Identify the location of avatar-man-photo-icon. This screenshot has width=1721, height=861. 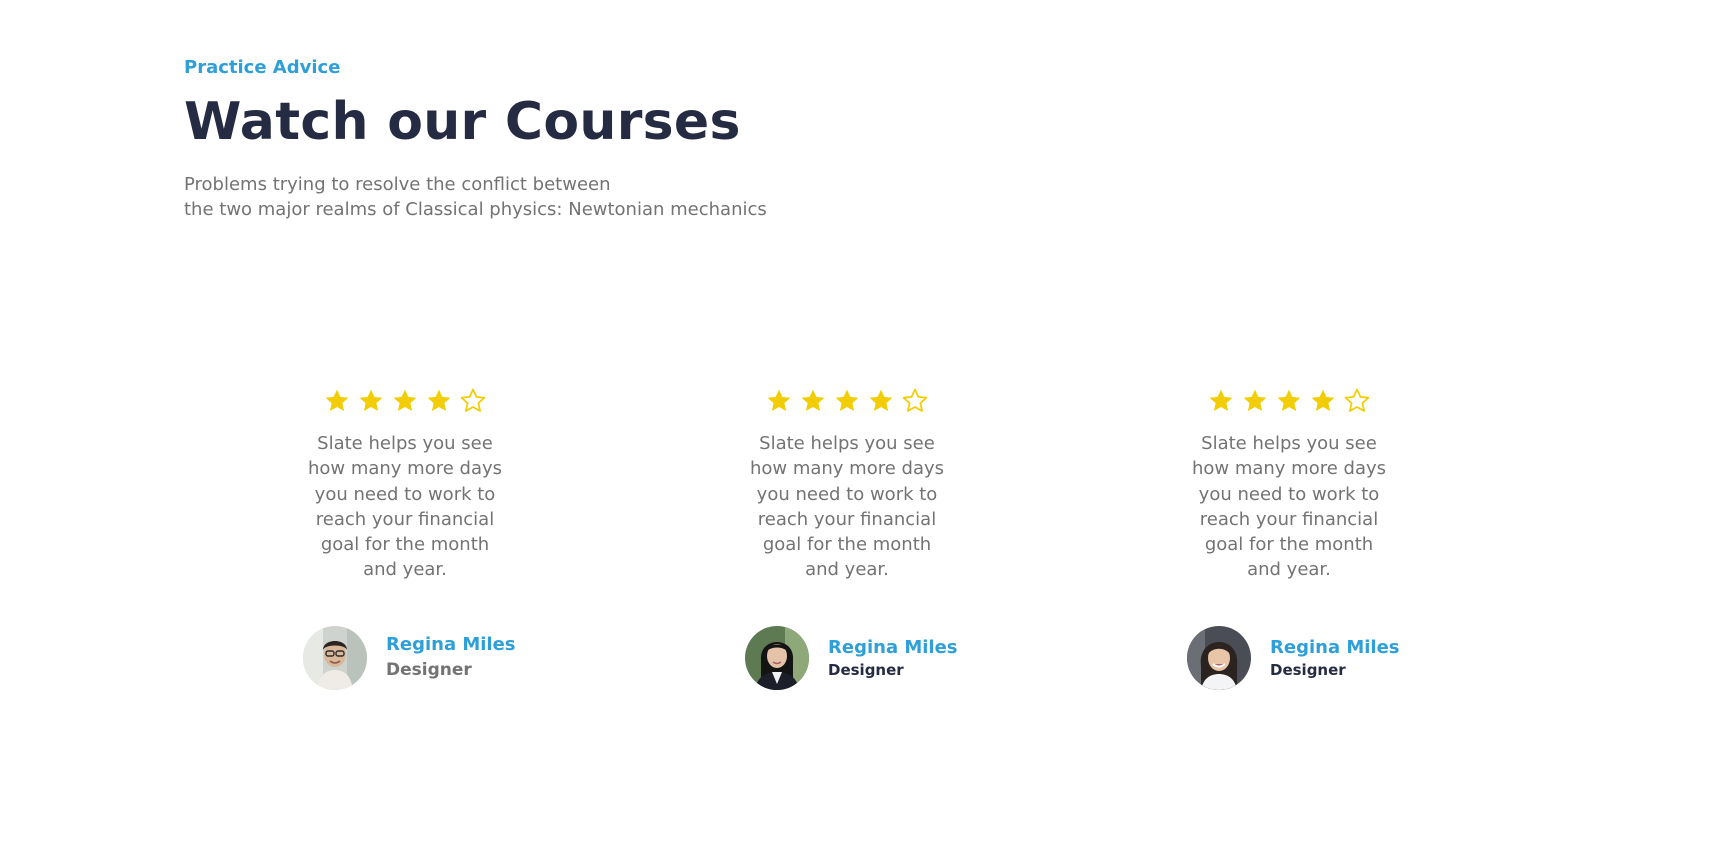
(335, 658).